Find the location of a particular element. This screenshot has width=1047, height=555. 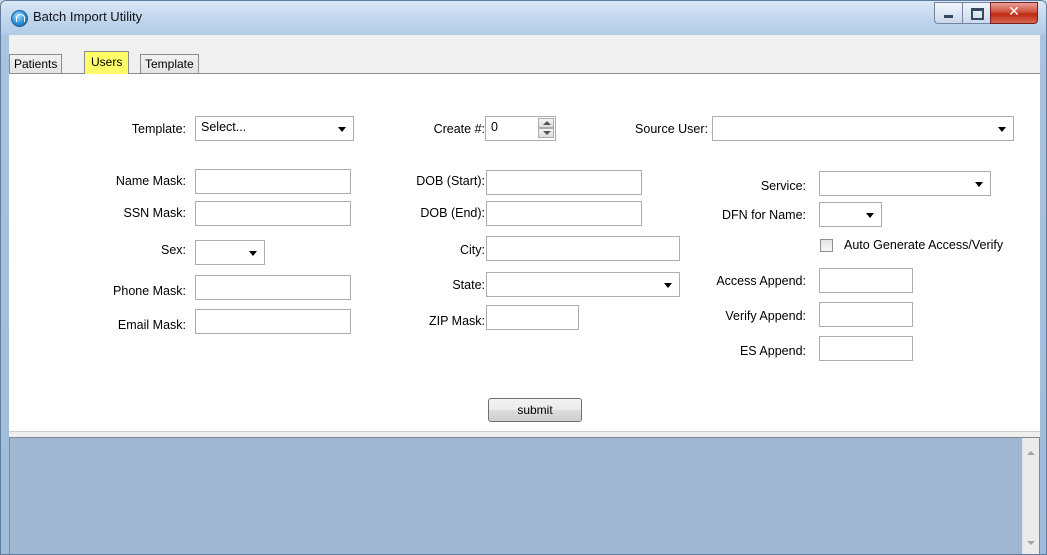

es-append-label: ES Append: is located at coordinates (772, 351).